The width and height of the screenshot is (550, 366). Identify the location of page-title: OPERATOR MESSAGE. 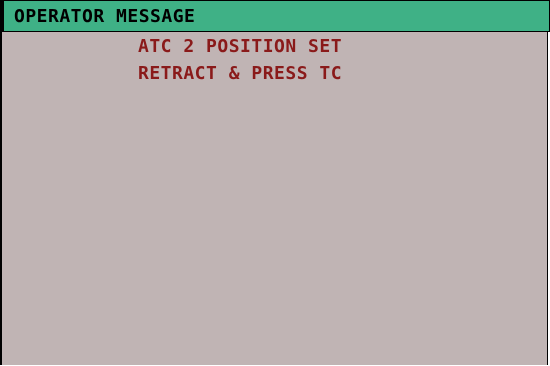
(105, 16).